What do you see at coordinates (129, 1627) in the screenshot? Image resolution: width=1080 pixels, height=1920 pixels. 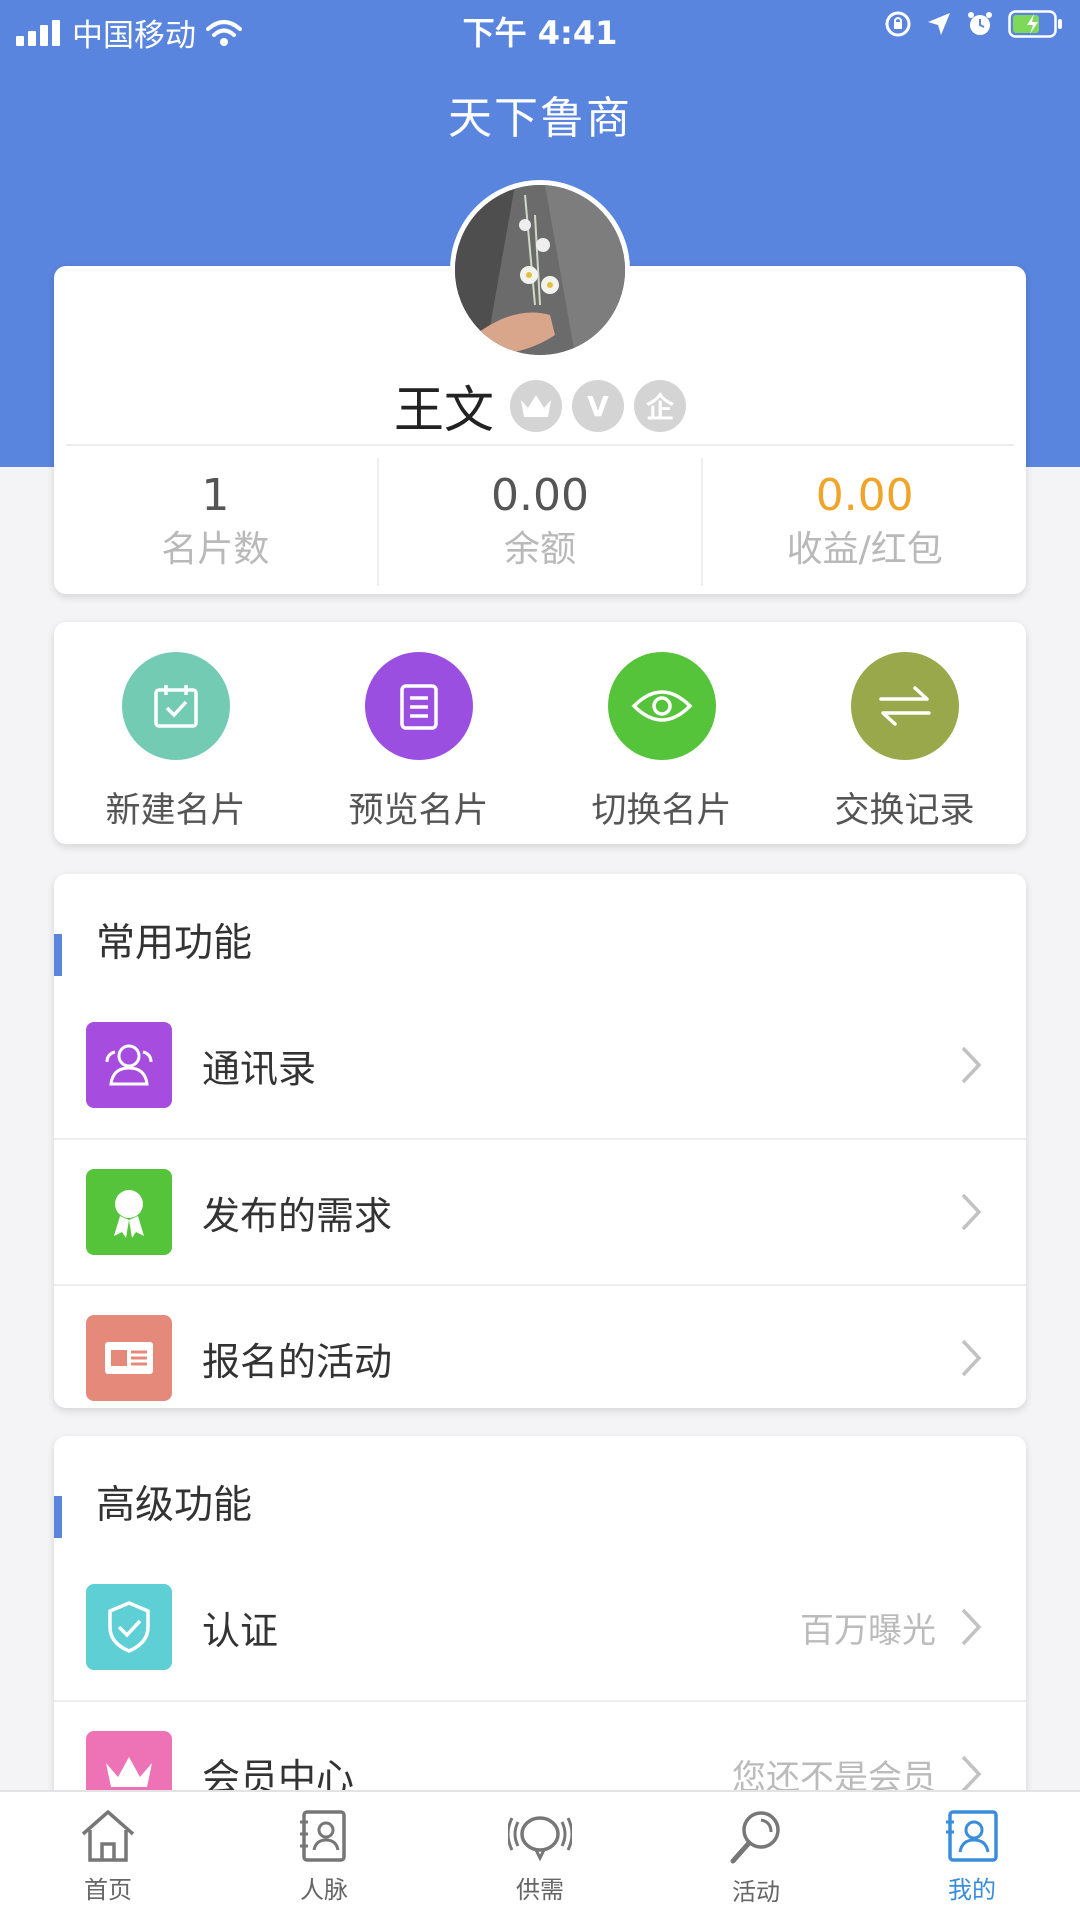 I see `shield-check-icon` at bounding box center [129, 1627].